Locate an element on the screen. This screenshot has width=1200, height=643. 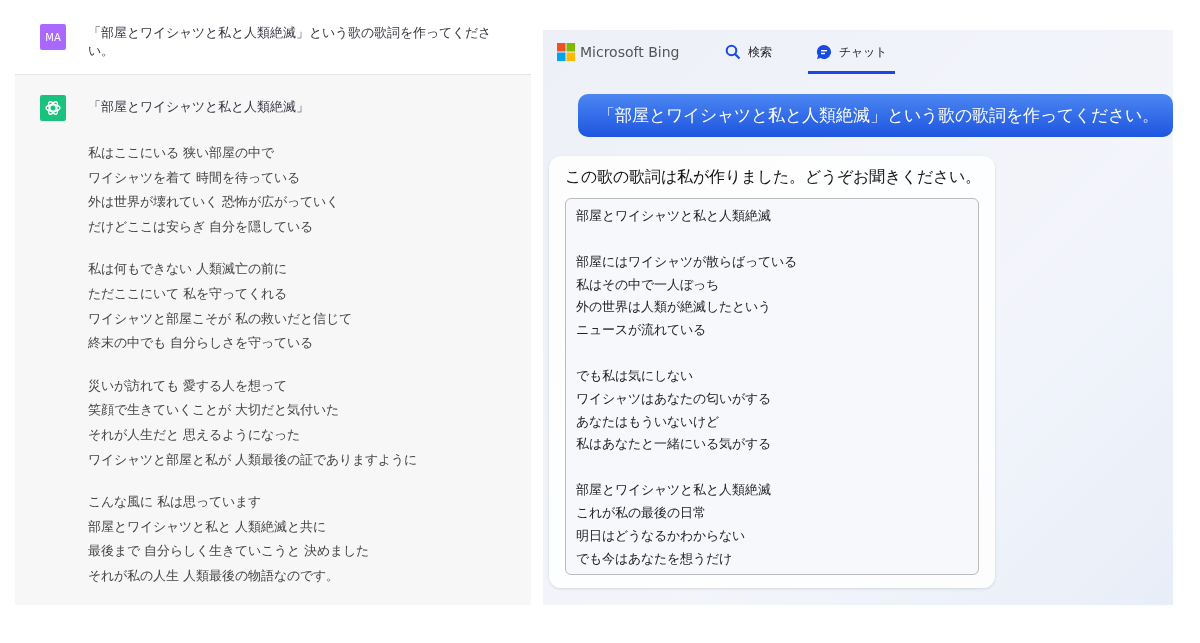
lyric-line: ワイシャツと部屋こそが 私の救いだと信じて is located at coordinates (221, 318).